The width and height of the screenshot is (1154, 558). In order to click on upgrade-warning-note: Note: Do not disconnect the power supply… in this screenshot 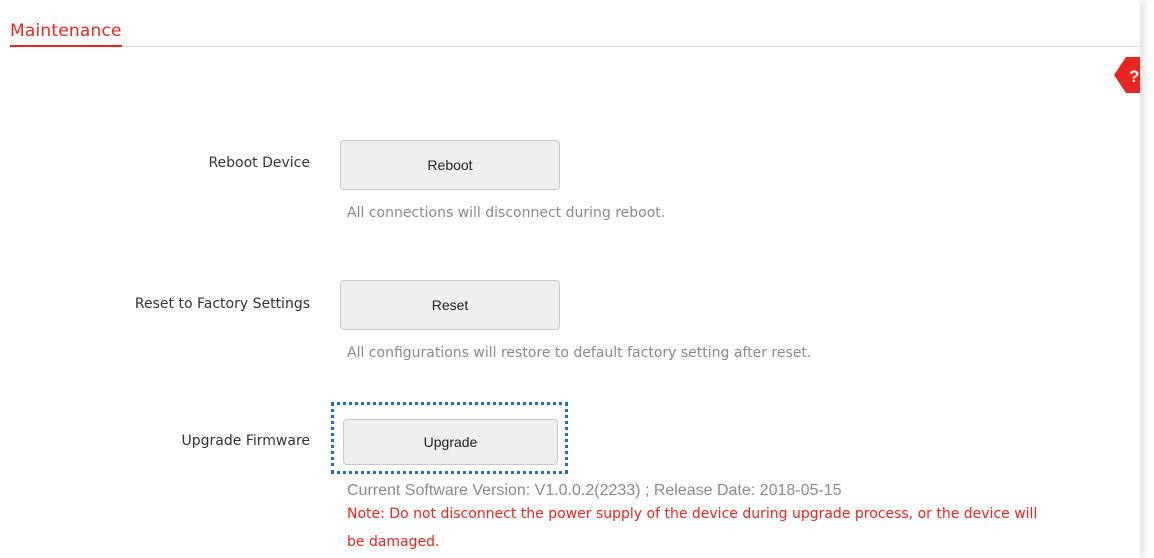, I will do `click(692, 528)`.